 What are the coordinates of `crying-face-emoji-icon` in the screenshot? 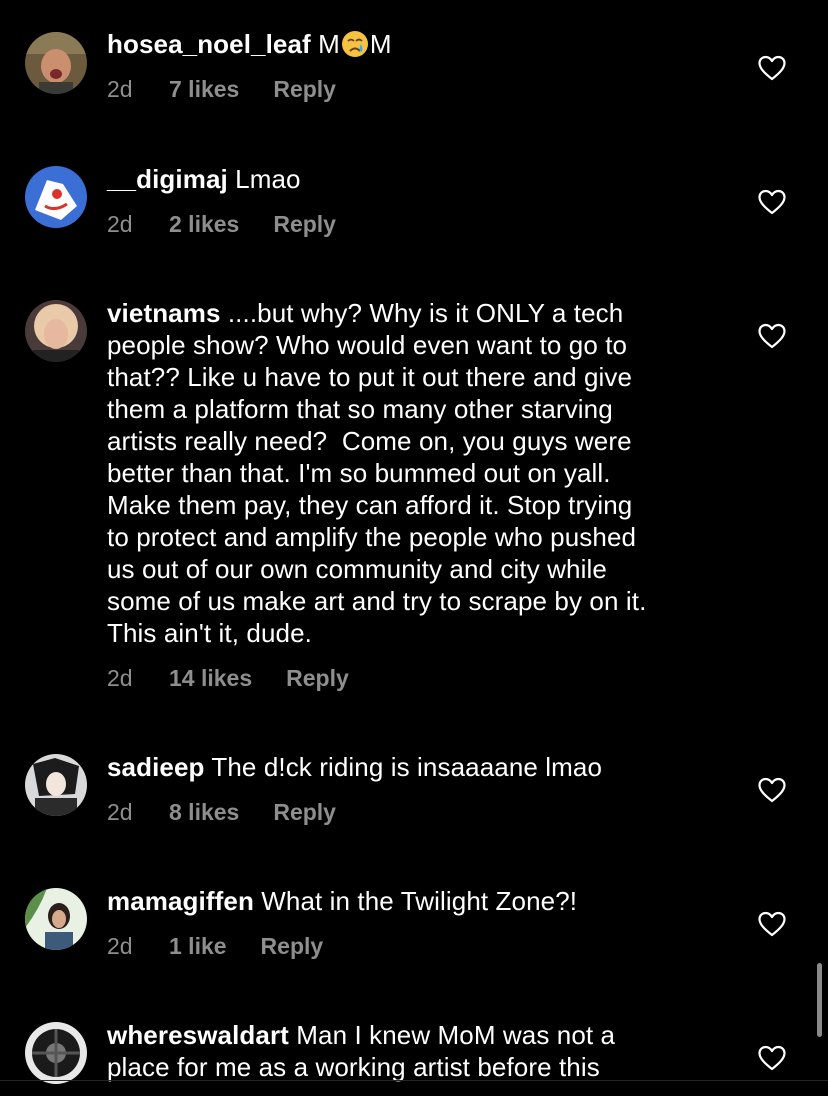 It's located at (354, 44).